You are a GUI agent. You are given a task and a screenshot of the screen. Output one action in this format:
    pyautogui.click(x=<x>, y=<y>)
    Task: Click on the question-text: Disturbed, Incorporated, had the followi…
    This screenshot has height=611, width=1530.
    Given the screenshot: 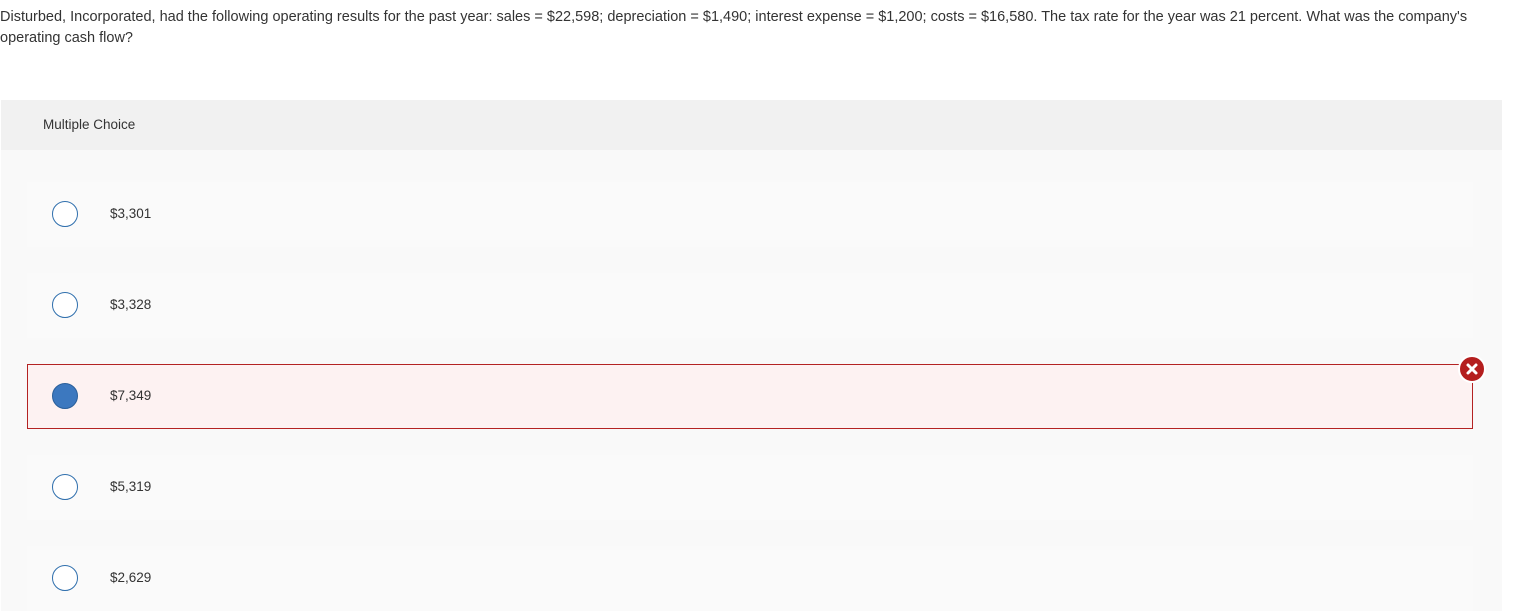 What is the action you would take?
    pyautogui.click(x=734, y=27)
    